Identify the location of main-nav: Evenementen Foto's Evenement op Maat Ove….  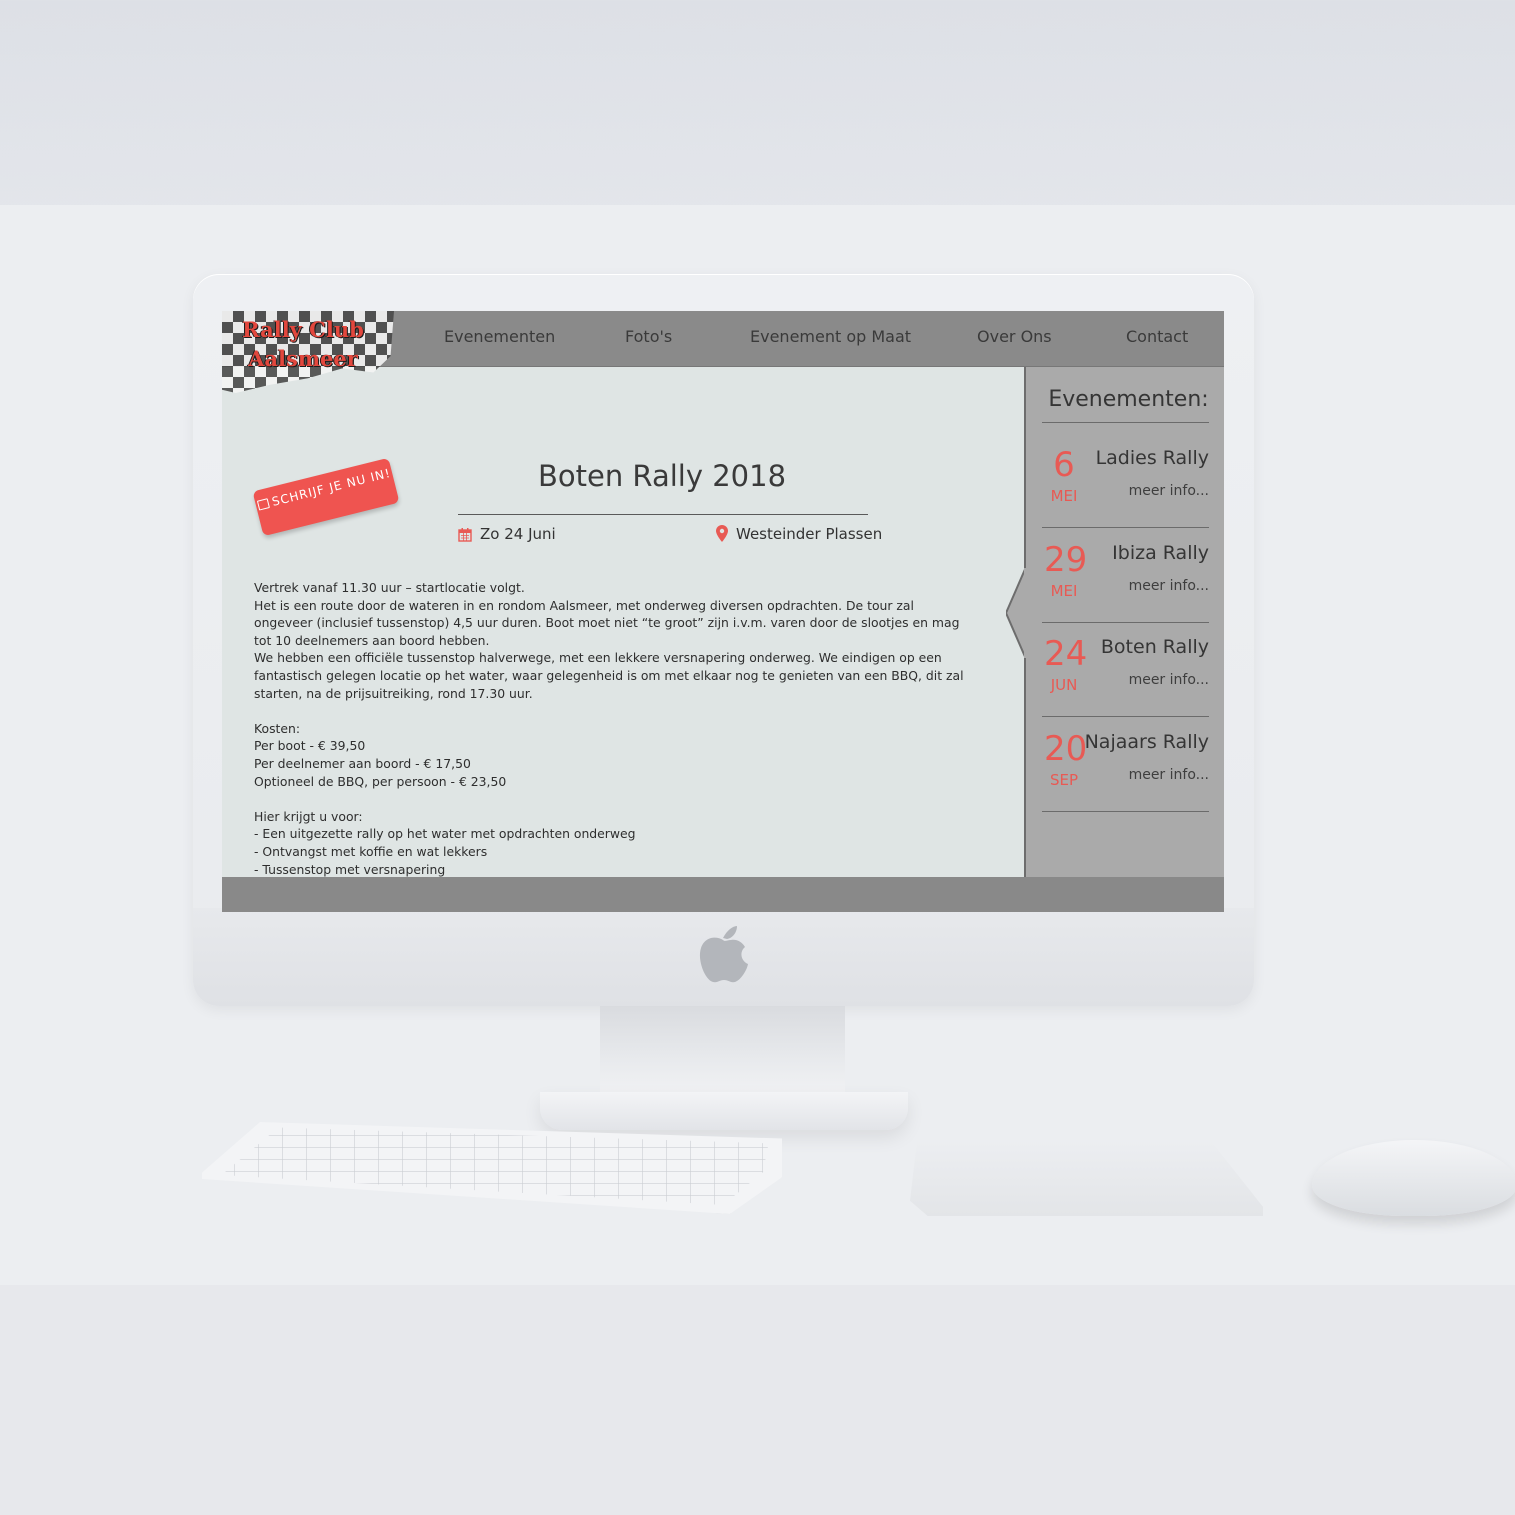
(834, 339).